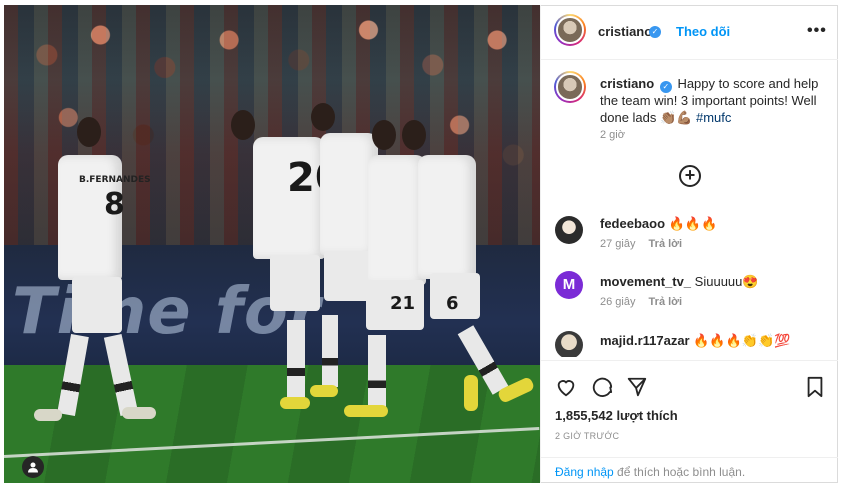 The width and height of the screenshot is (842, 487). What do you see at coordinates (612, 135) in the screenshot?
I see `caption-time: 2 giờ` at bounding box center [612, 135].